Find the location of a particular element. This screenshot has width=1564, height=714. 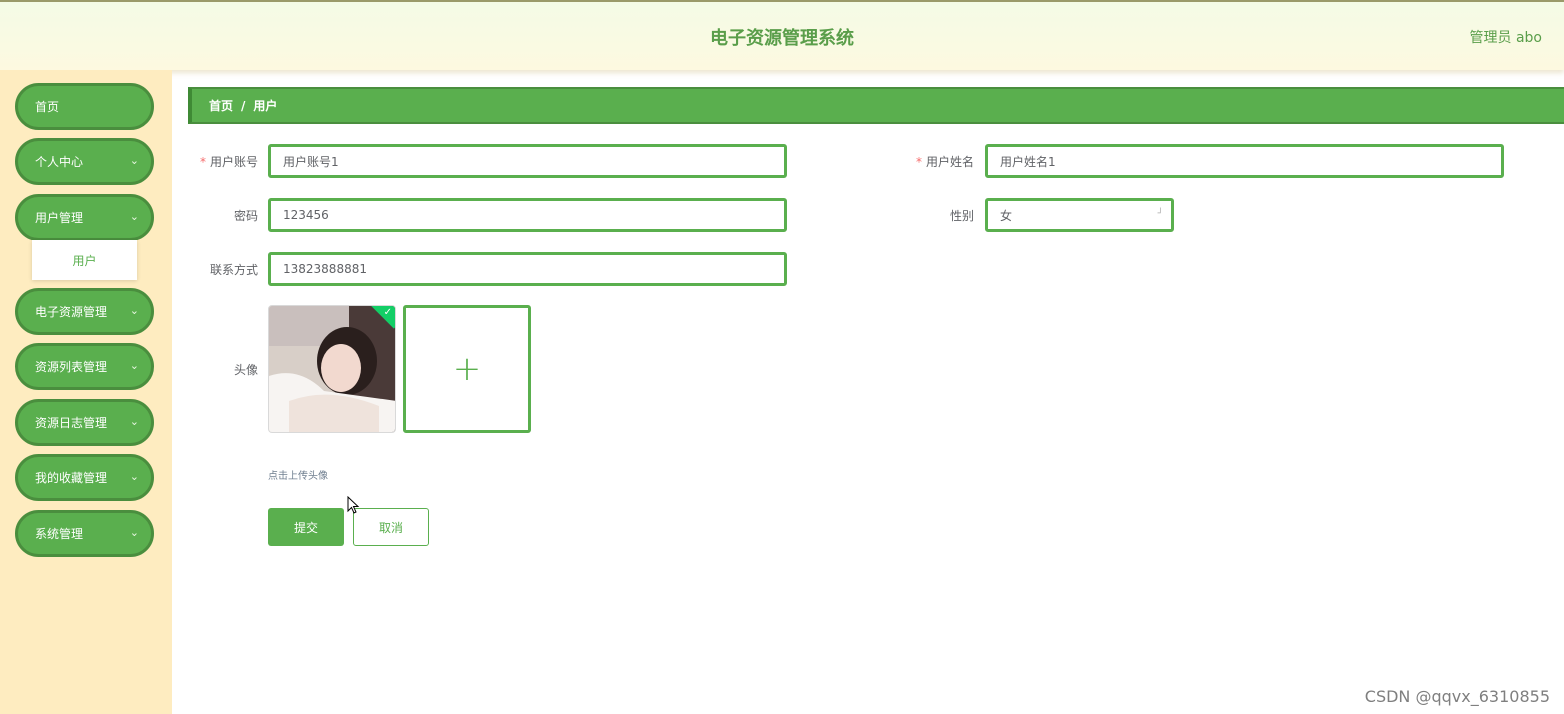

password-label: 密码 is located at coordinates (245, 216).